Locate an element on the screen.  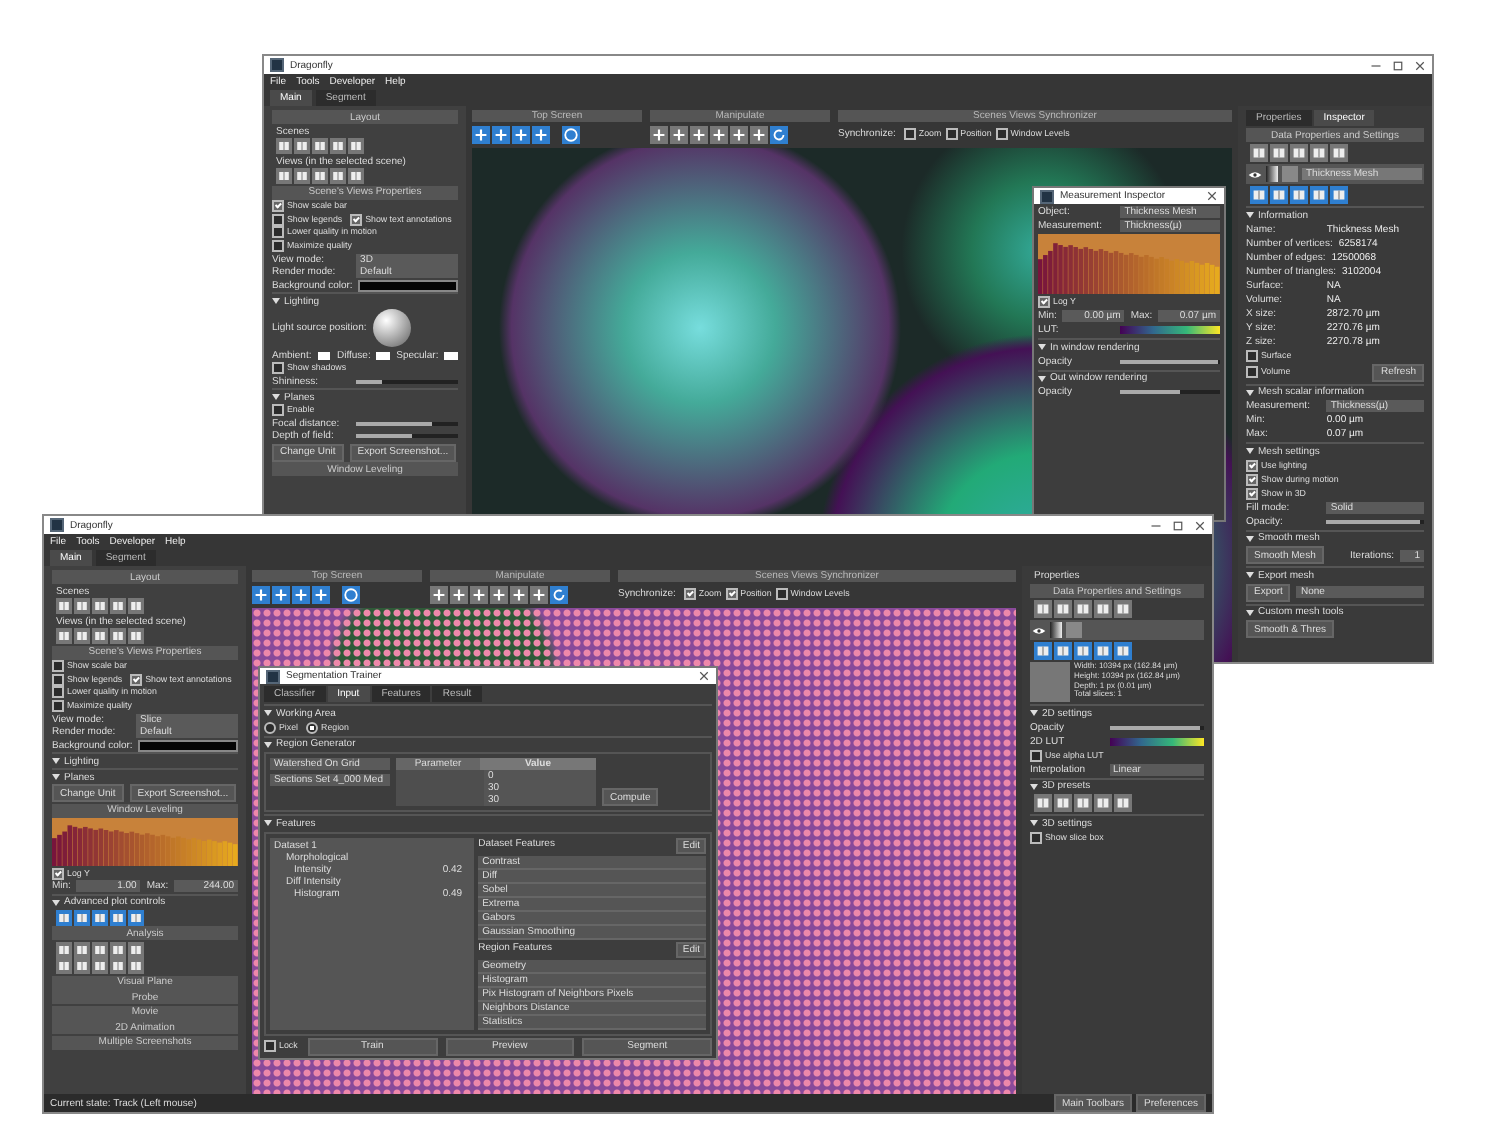
layer-row is located at coordinates (1117, 630).